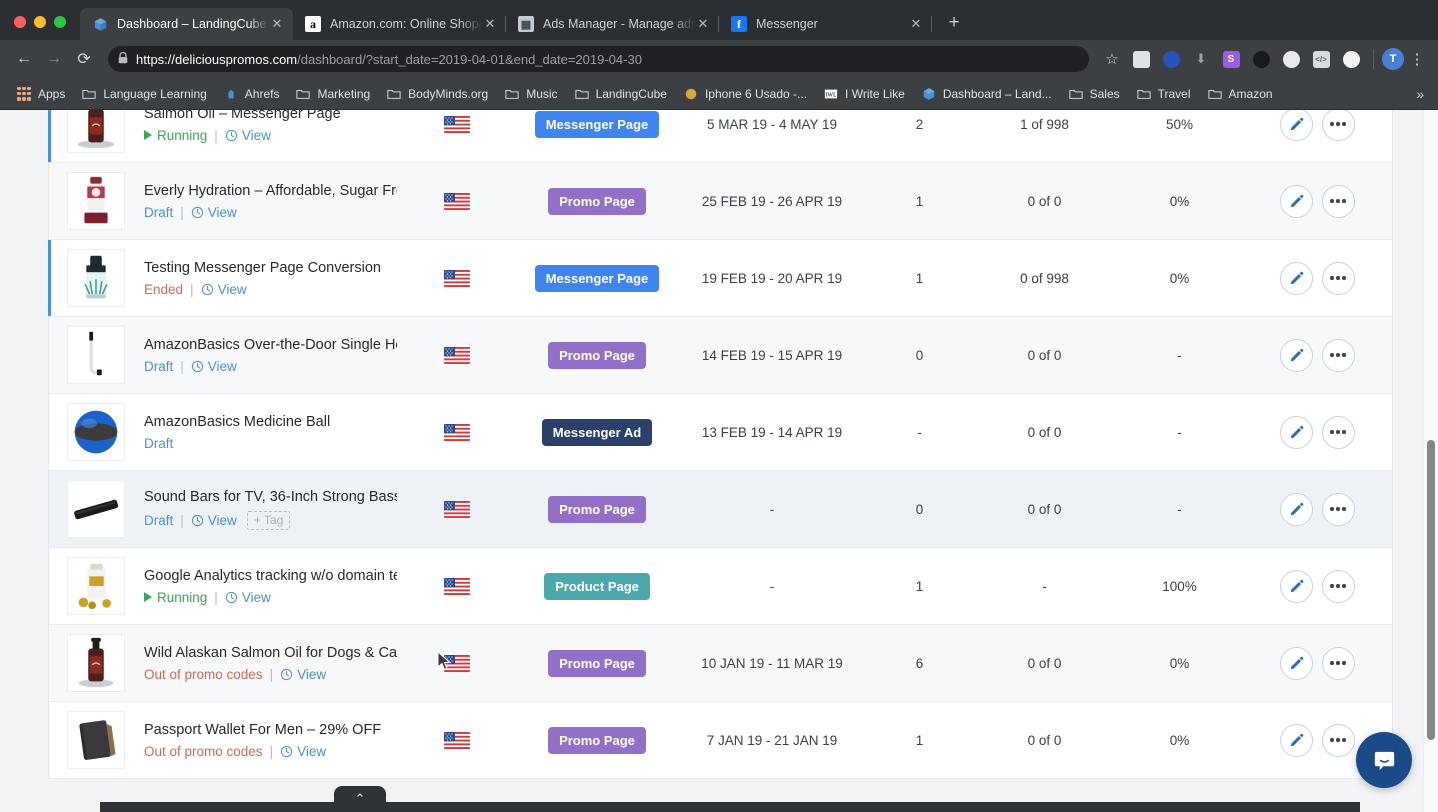  Describe the element at coordinates (84, 59) in the screenshot. I see `reload-button: ⟳` at that location.